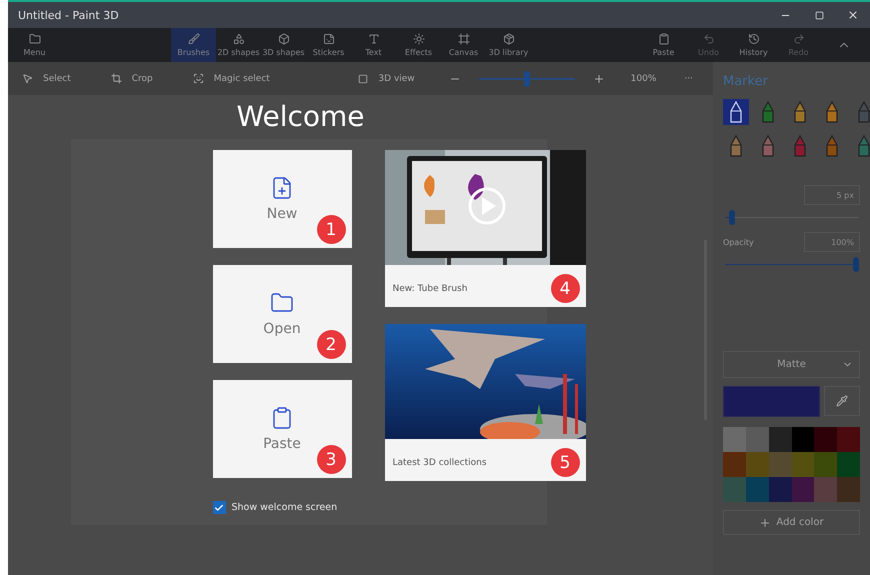 The height and width of the screenshot is (575, 870). Describe the element at coordinates (736, 112) in the screenshot. I see `brush-button` at that location.